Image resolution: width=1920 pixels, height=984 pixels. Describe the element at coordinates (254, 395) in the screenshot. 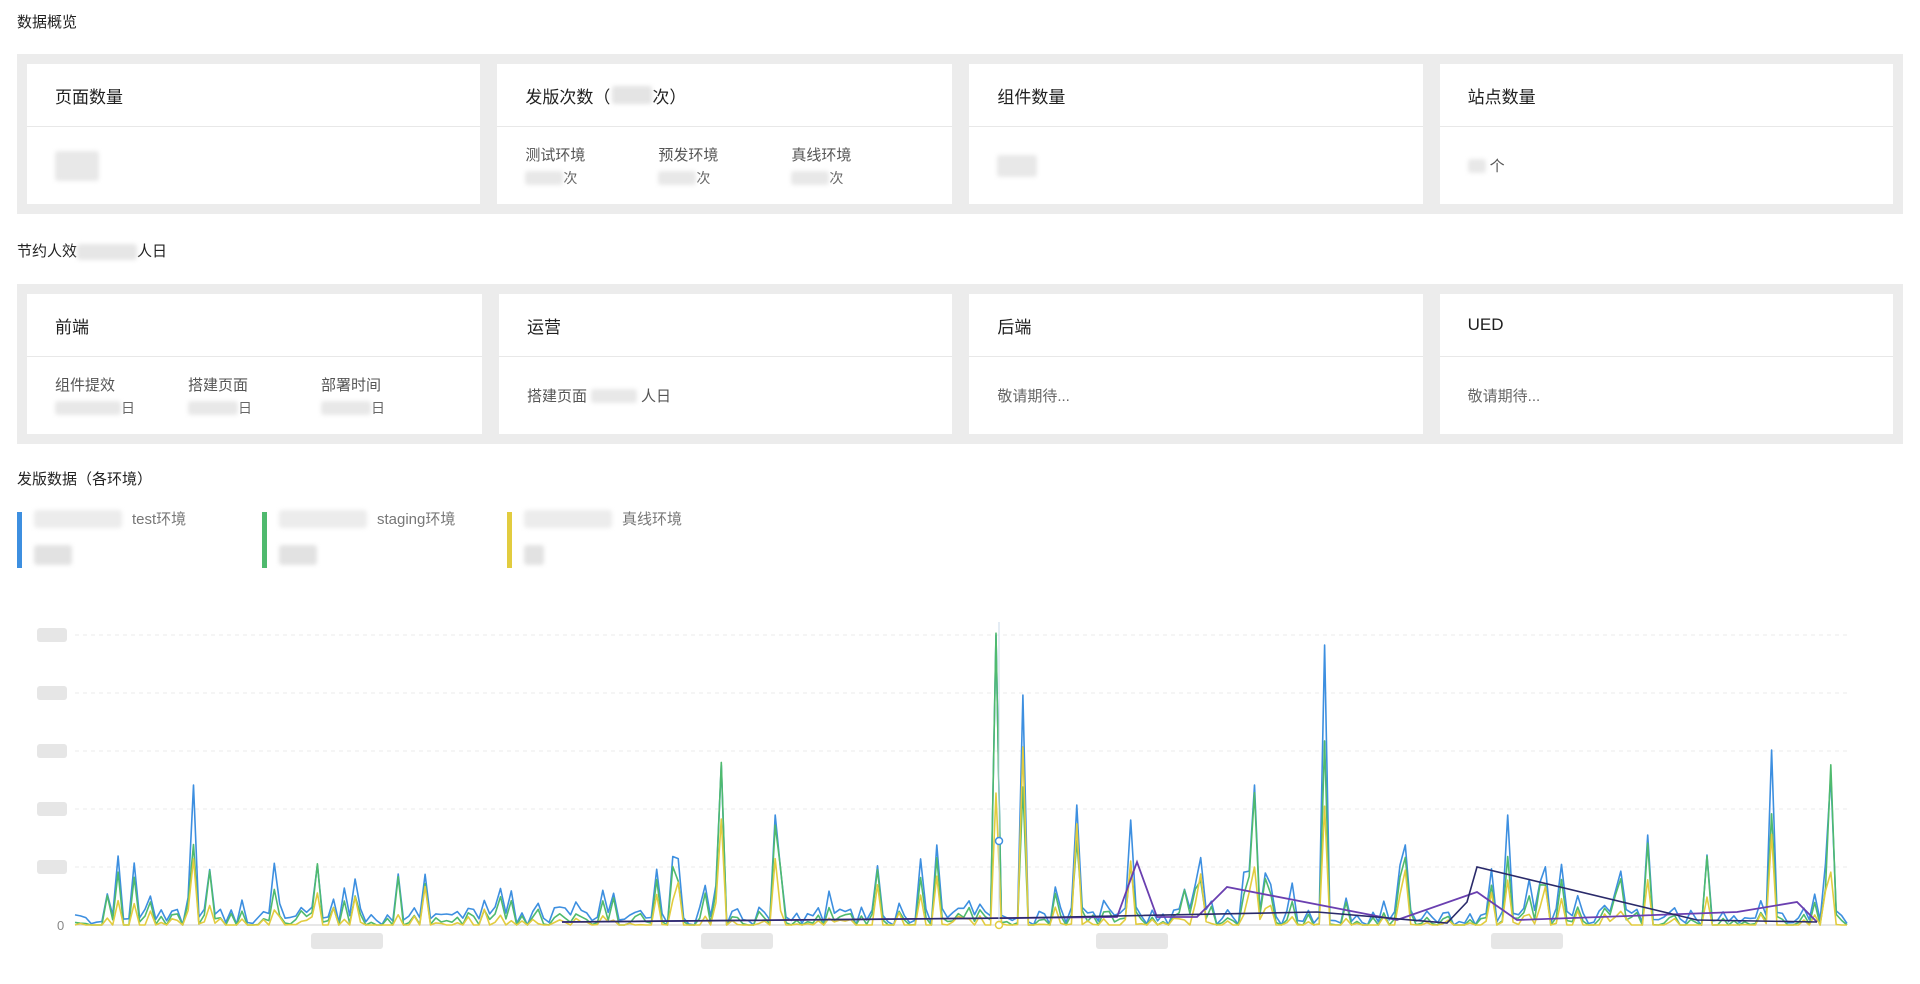

I see `card-body: 组件提效 日 搭建页面 日 部署时间 日` at that location.